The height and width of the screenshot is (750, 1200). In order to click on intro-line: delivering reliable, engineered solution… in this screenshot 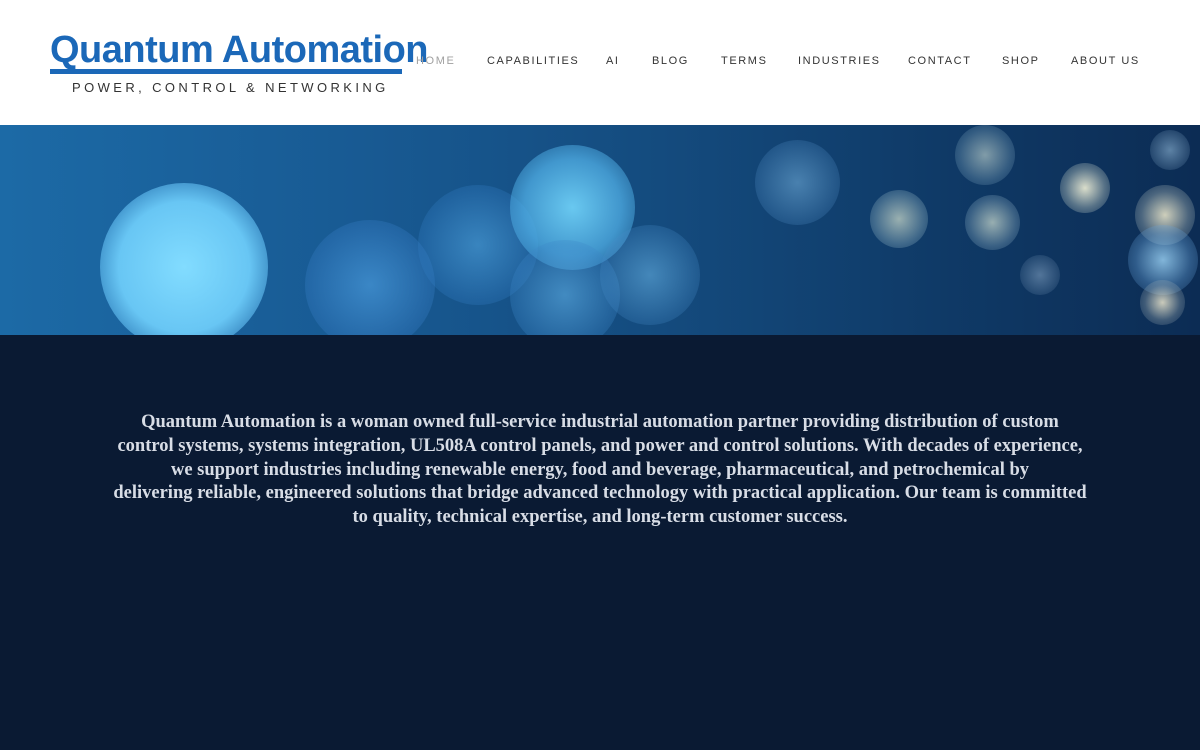, I will do `click(600, 493)`.